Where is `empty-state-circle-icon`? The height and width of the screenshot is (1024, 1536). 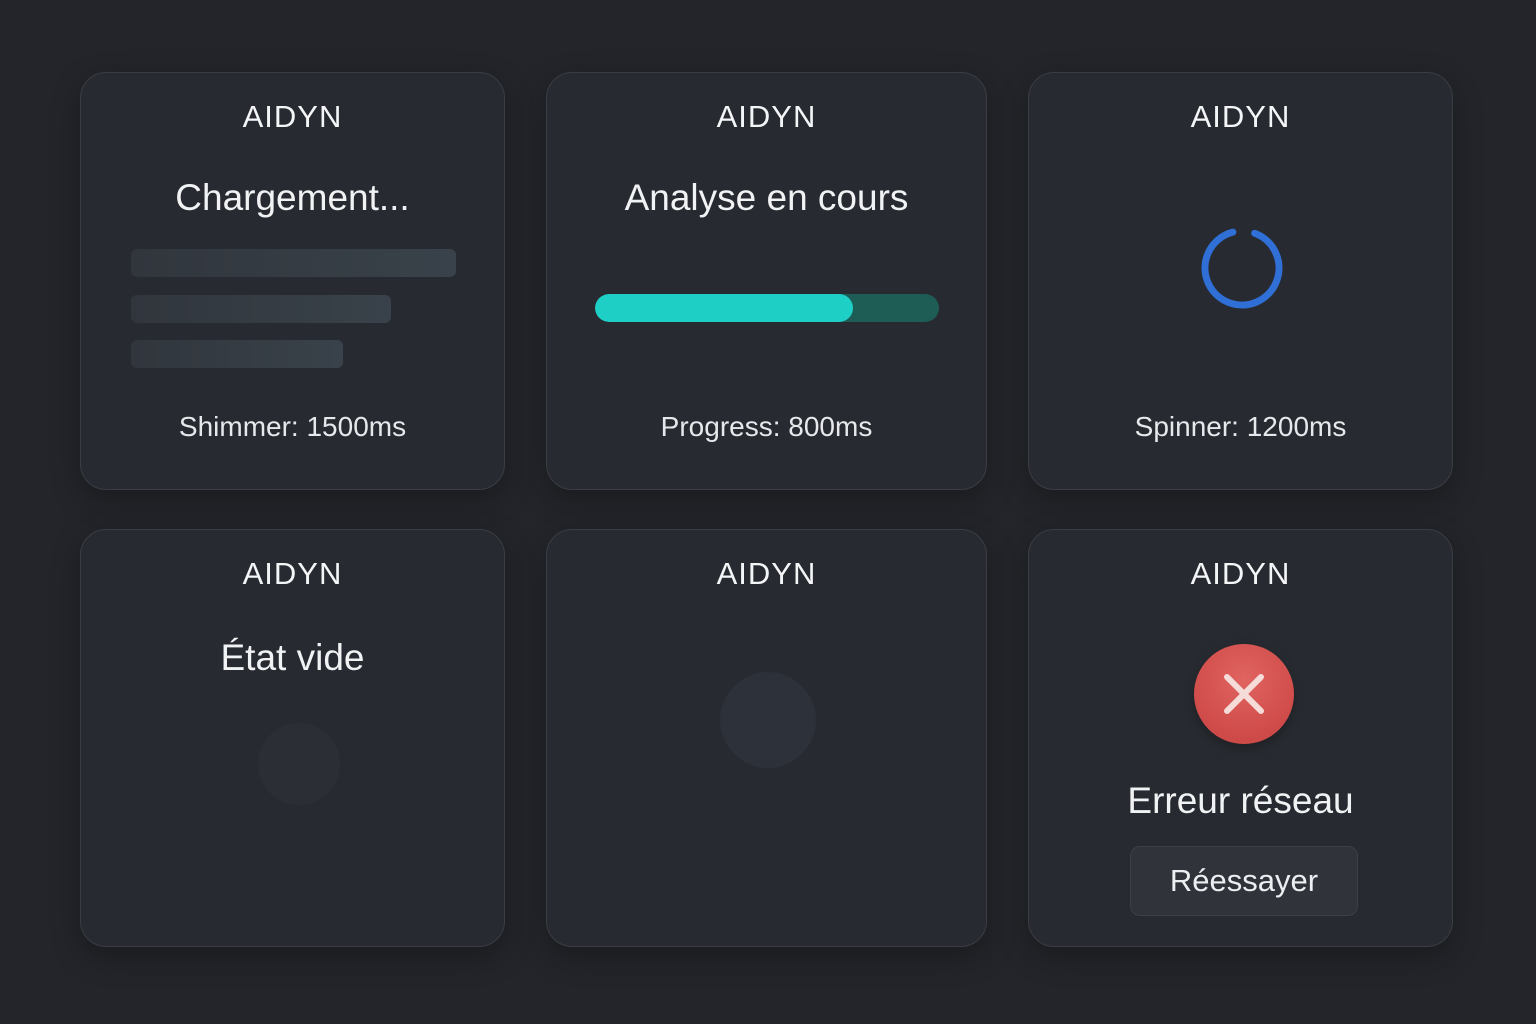
empty-state-circle-icon is located at coordinates (299, 764).